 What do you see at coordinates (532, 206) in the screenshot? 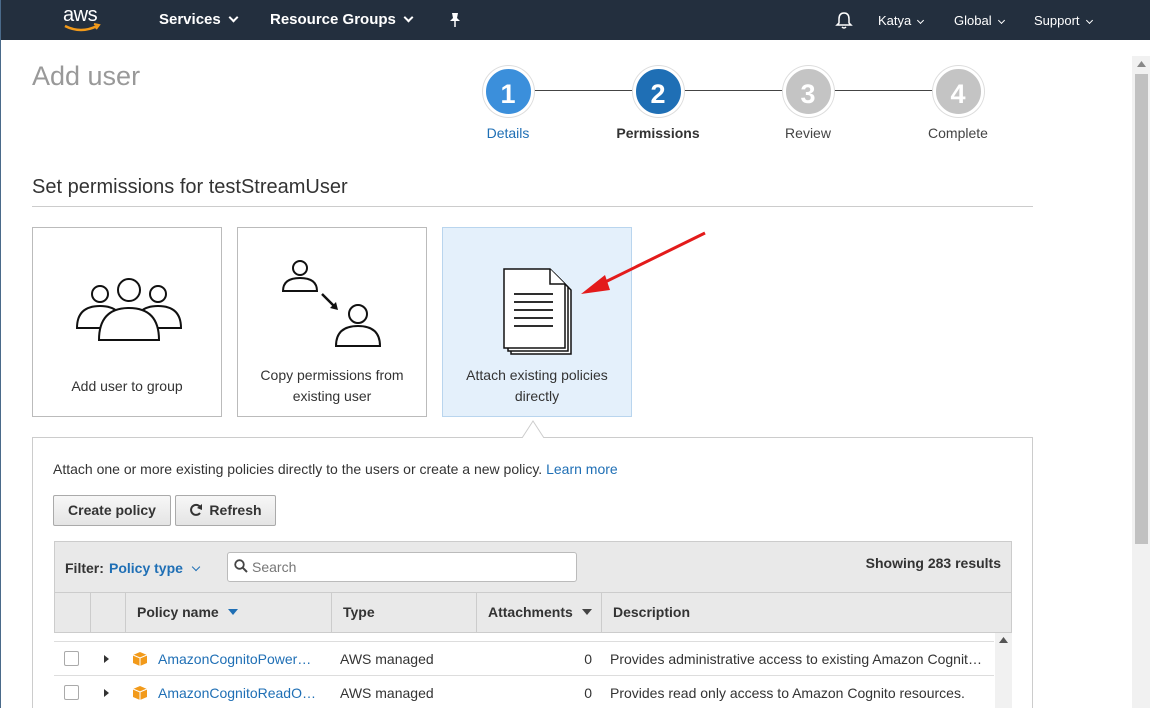
I see `section-divider` at bounding box center [532, 206].